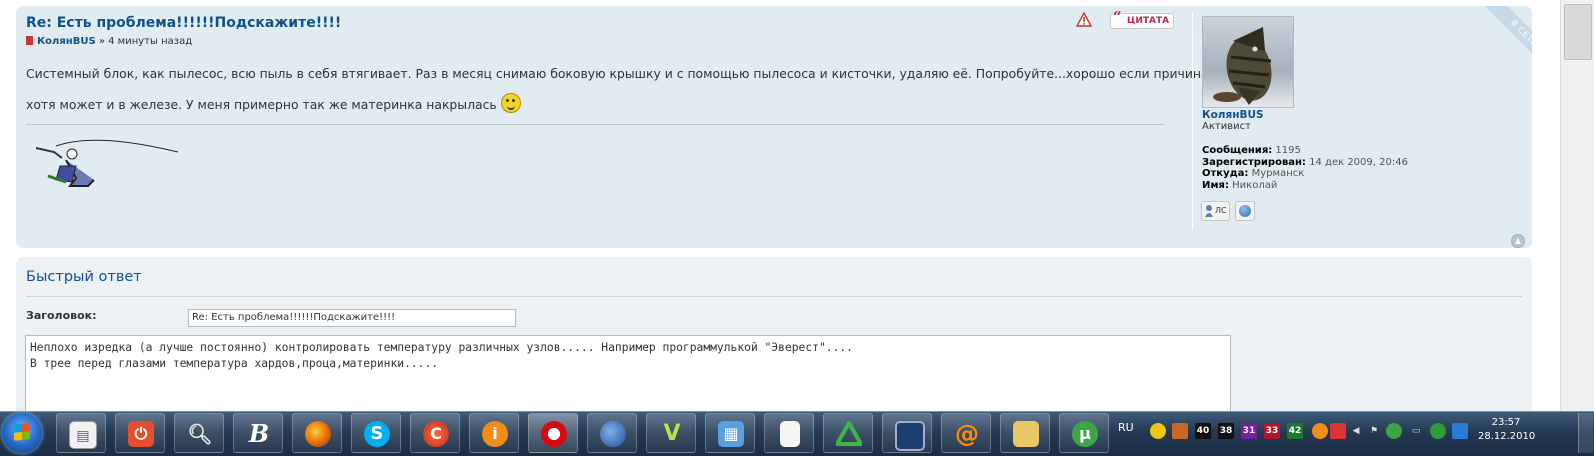 This screenshot has height=456, width=1594. I want to click on post-author-link: КолянBUS, so click(66, 41).